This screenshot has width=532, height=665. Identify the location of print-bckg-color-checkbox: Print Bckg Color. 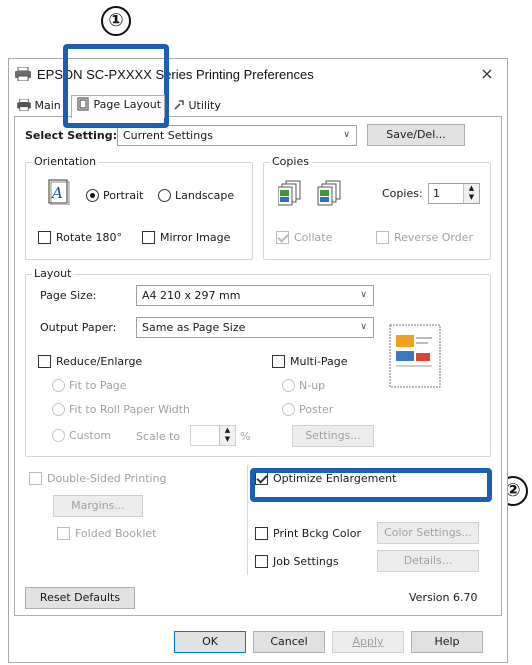
(308, 534).